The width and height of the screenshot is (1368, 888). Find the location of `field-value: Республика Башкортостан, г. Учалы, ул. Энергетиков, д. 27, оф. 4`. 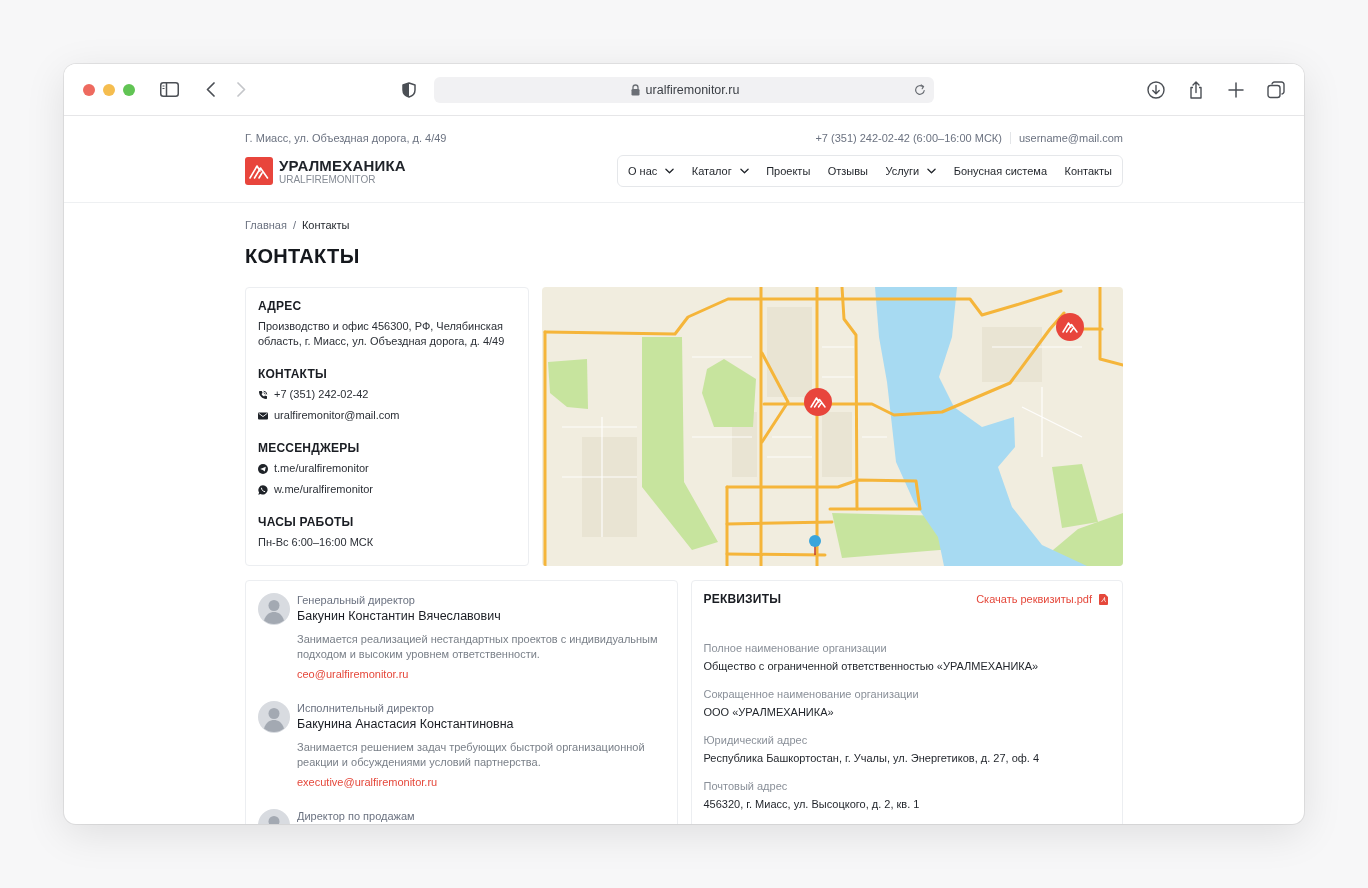

field-value: Республика Башкортостан, г. Учалы, ул. Энергетиков, д. 27, оф. 4 is located at coordinates (872, 758).